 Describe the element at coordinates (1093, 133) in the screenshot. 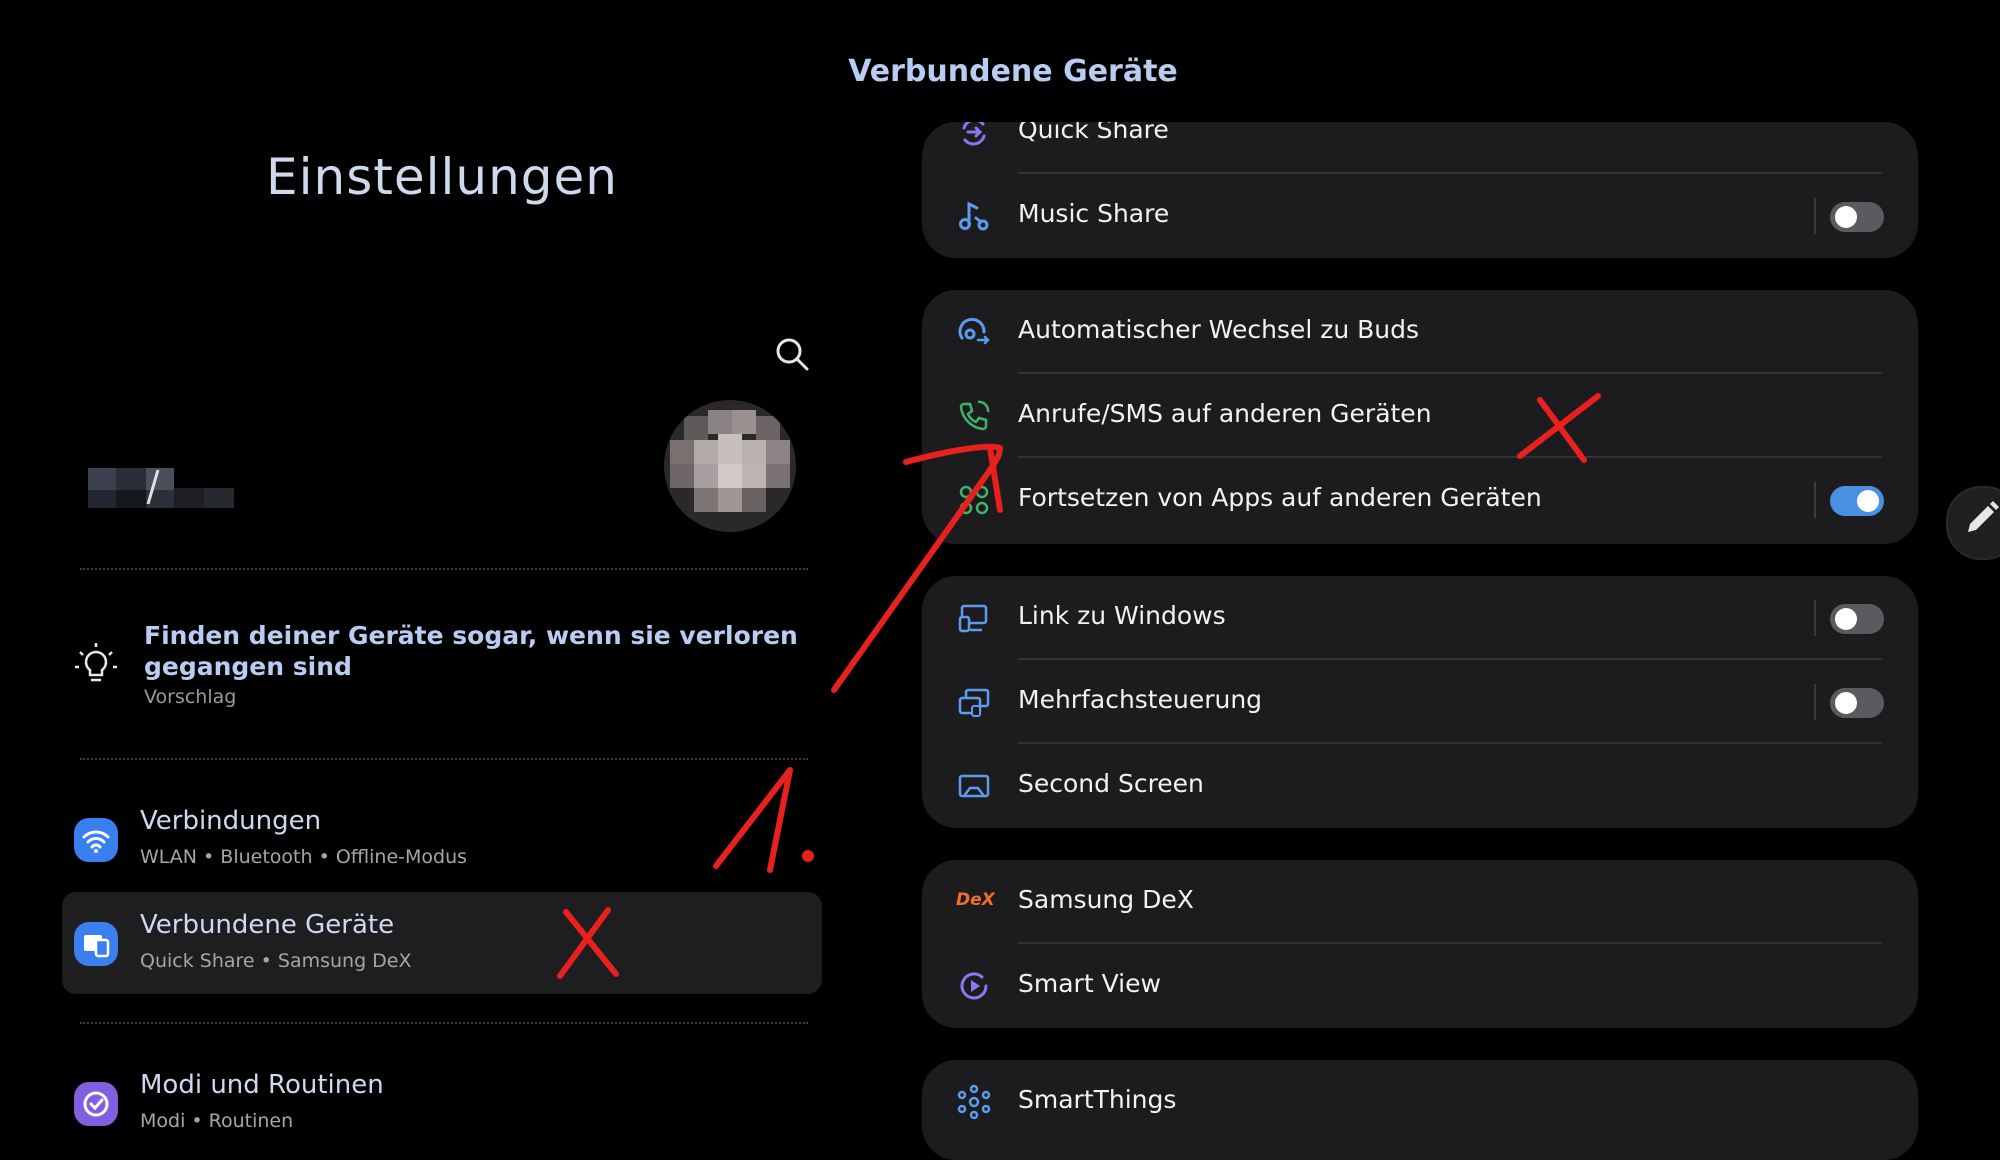

I see `row-label: Quick Share` at that location.